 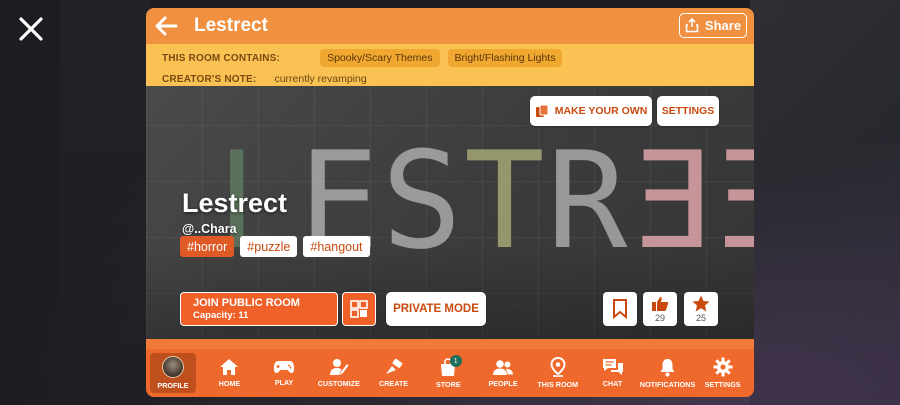 I want to click on room-tags: #horror #puzzle #hangout, so click(x=275, y=246).